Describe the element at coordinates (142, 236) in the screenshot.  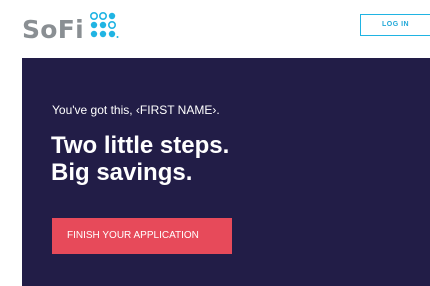
I see `finish-application-button: FINISH YOUR APPLICATION` at that location.